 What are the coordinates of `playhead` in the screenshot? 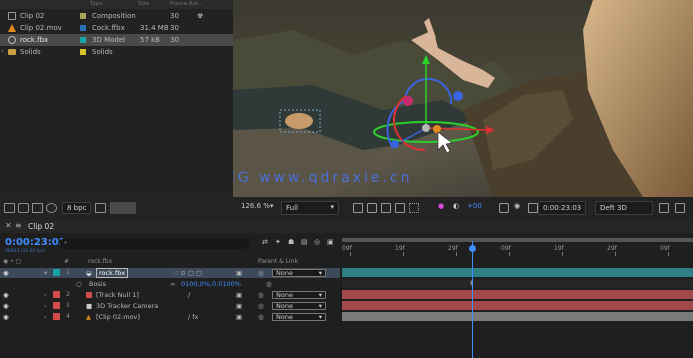 It's located at (472, 299).